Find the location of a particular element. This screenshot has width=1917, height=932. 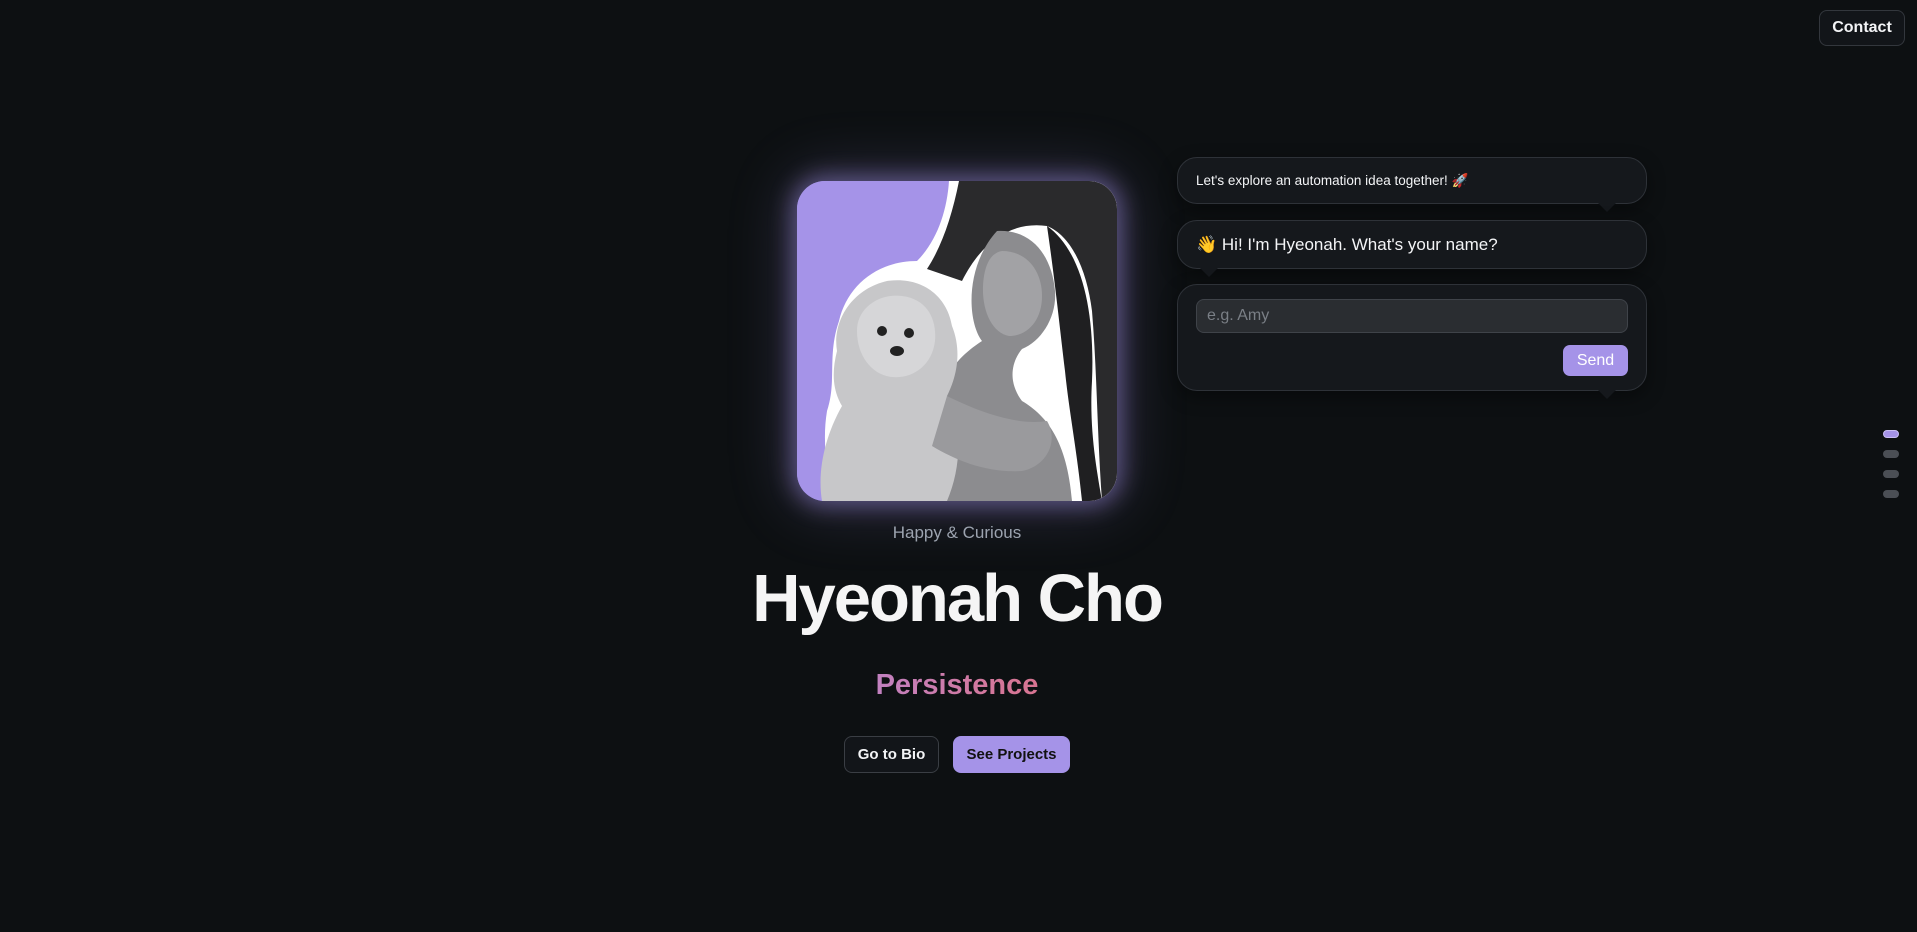

chat-message-greeting: 👋 Hi! I'm Hyeonah. What's your name? is located at coordinates (1412, 248).